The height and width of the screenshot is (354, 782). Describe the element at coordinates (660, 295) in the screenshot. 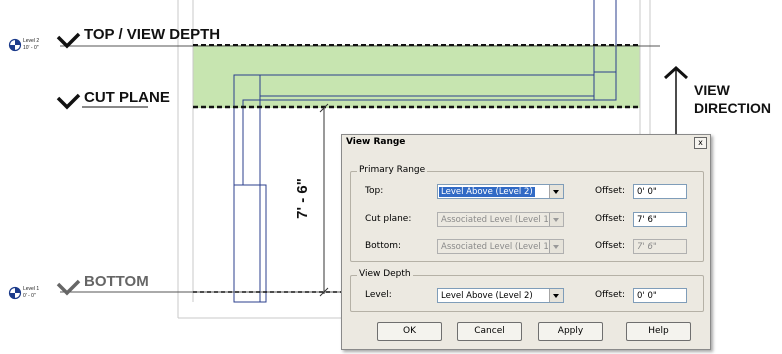

I see `view-depth-offset-input: 0' 0"` at that location.